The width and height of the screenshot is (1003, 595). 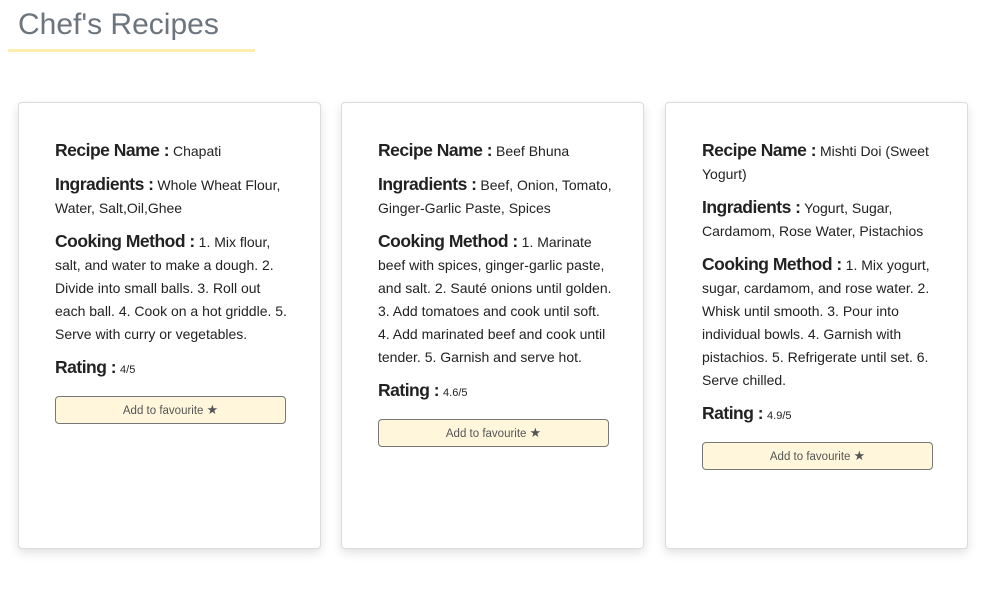 I want to click on rating-row: Rating : 4.9/5, so click(x=819, y=415).